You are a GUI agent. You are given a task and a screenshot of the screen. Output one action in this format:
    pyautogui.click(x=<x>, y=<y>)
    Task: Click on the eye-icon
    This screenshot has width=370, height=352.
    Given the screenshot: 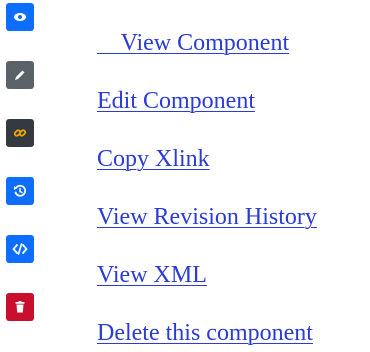 What is the action you would take?
    pyautogui.click(x=20, y=17)
    